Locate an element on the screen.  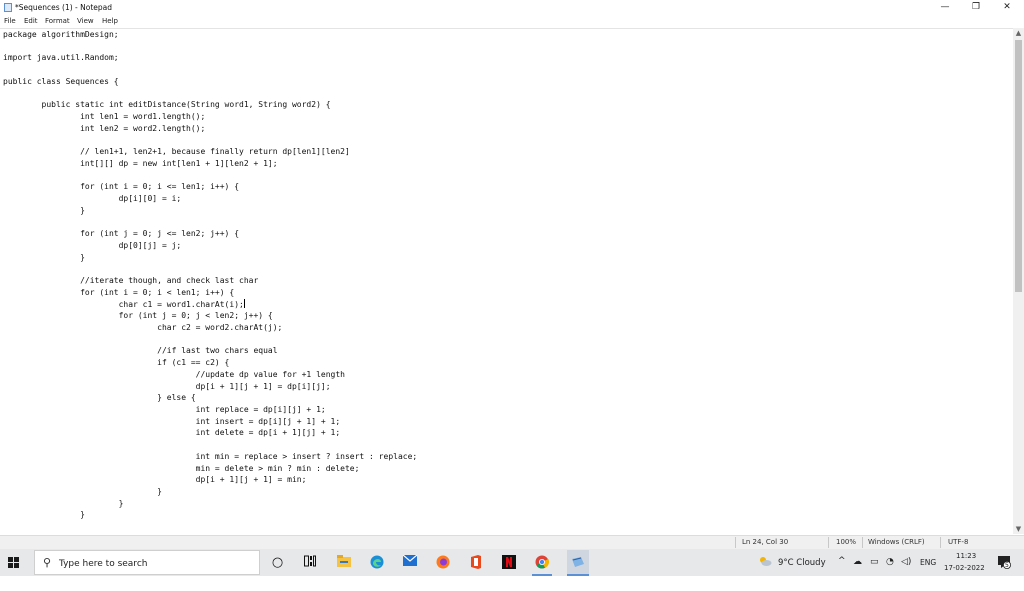
code-line: //iterate though, and check last char is located at coordinates (130, 280).